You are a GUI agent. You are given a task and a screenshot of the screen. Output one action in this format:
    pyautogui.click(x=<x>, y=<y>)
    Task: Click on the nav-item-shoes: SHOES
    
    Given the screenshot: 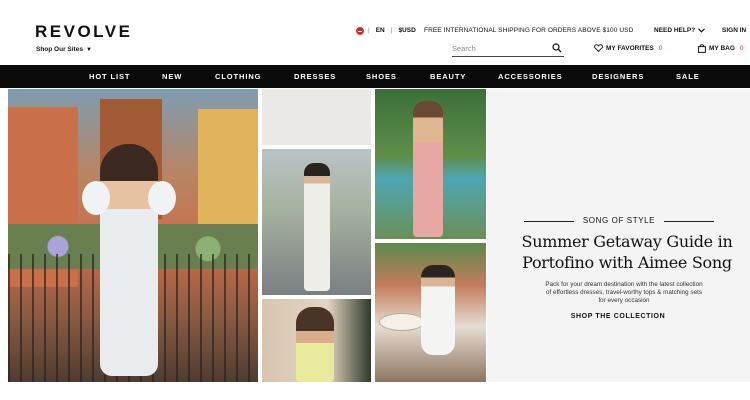 What is the action you would take?
    pyautogui.click(x=381, y=76)
    